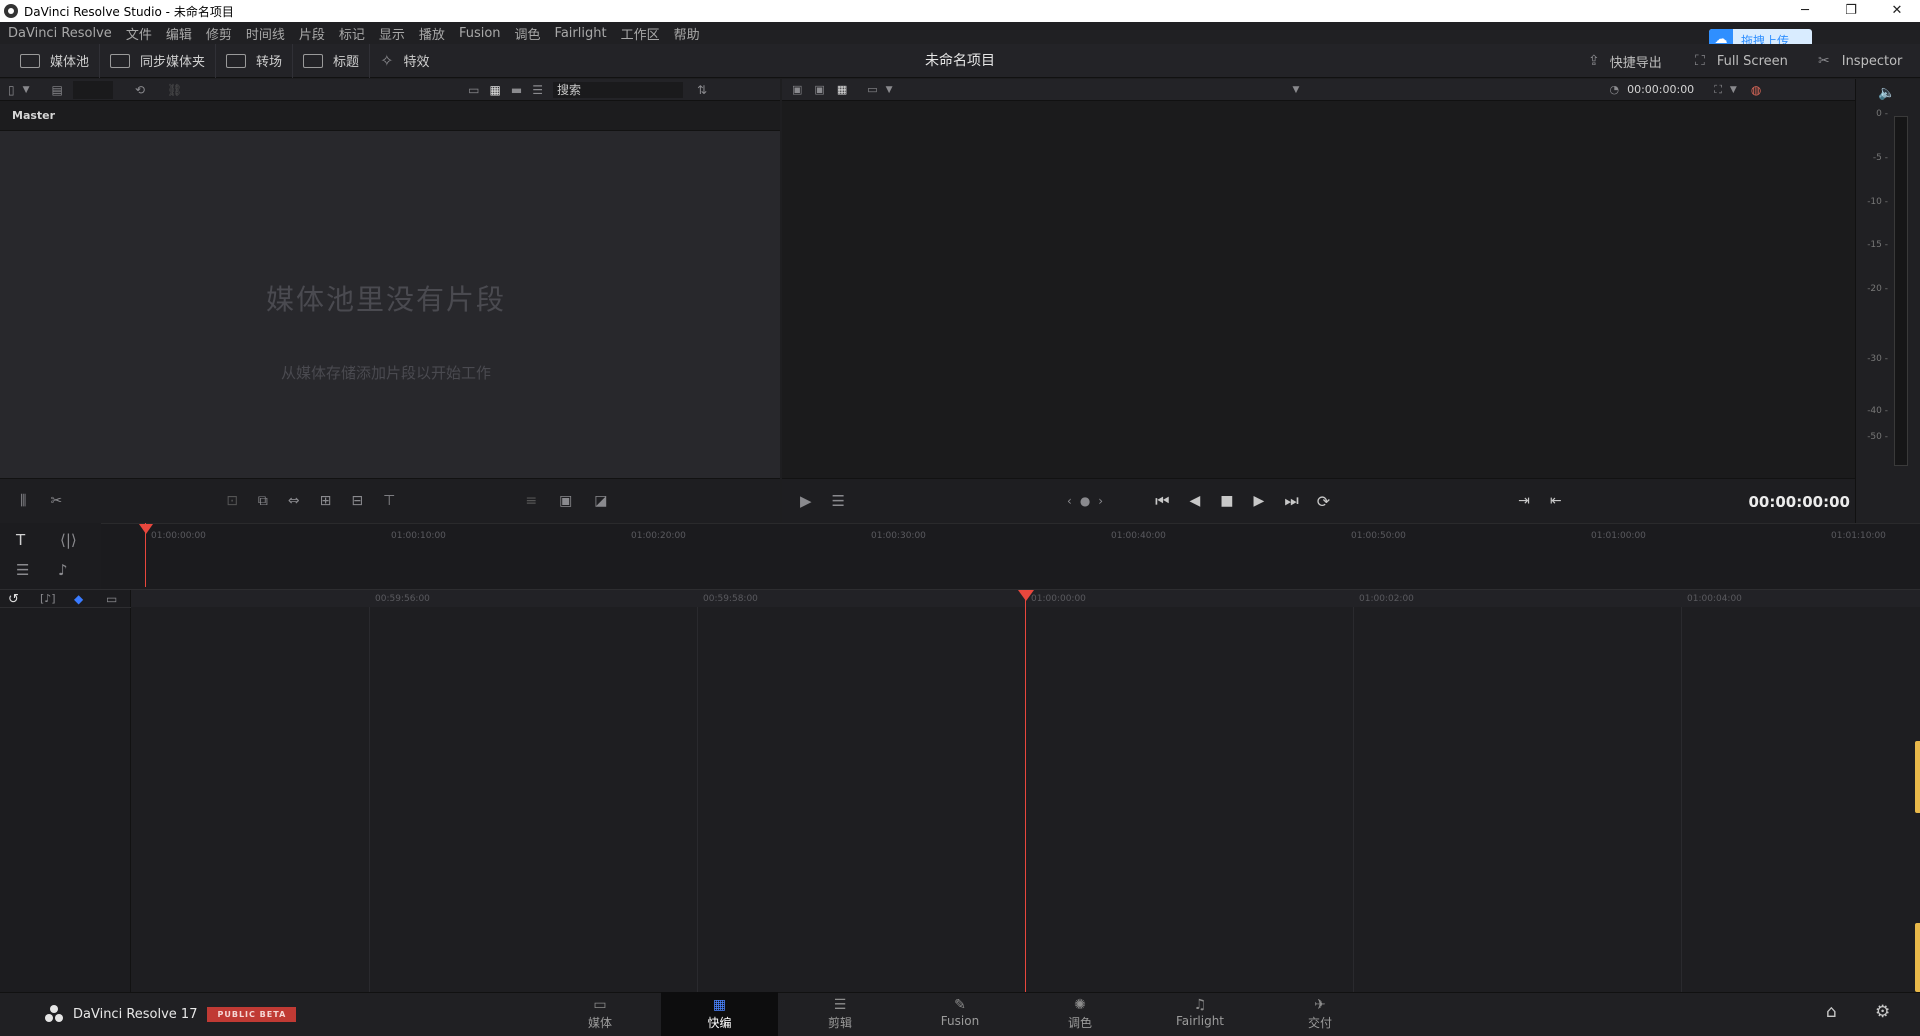 The image size is (1920, 1036). What do you see at coordinates (687, 33) in the screenshot?
I see `menu-help: 帮助` at bounding box center [687, 33].